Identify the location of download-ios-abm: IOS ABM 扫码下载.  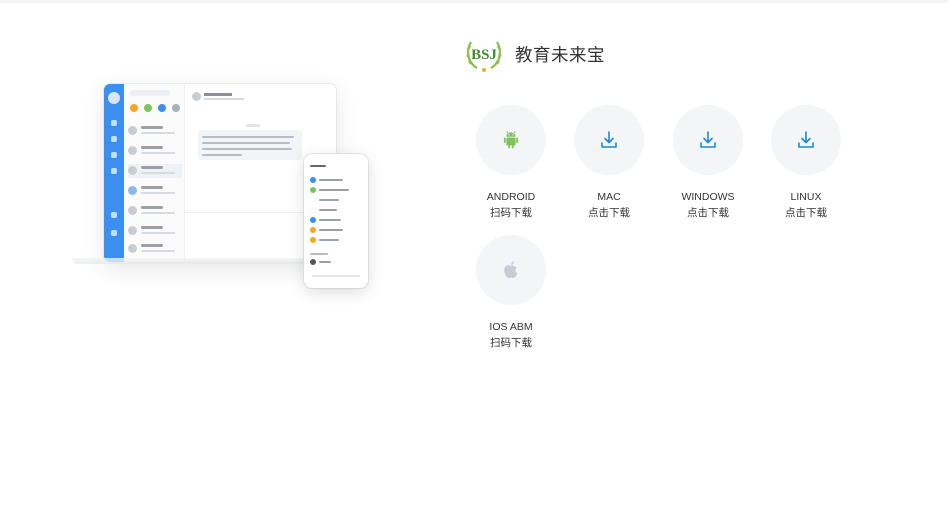
(511, 293).